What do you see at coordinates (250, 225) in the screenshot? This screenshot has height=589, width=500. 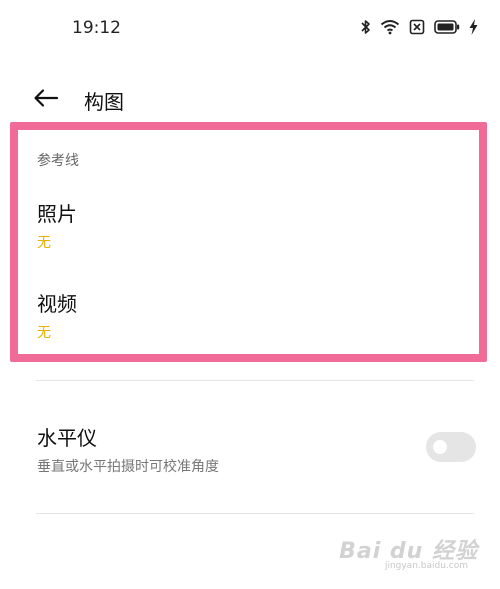 I see `guide-item-photo: 照片 无` at bounding box center [250, 225].